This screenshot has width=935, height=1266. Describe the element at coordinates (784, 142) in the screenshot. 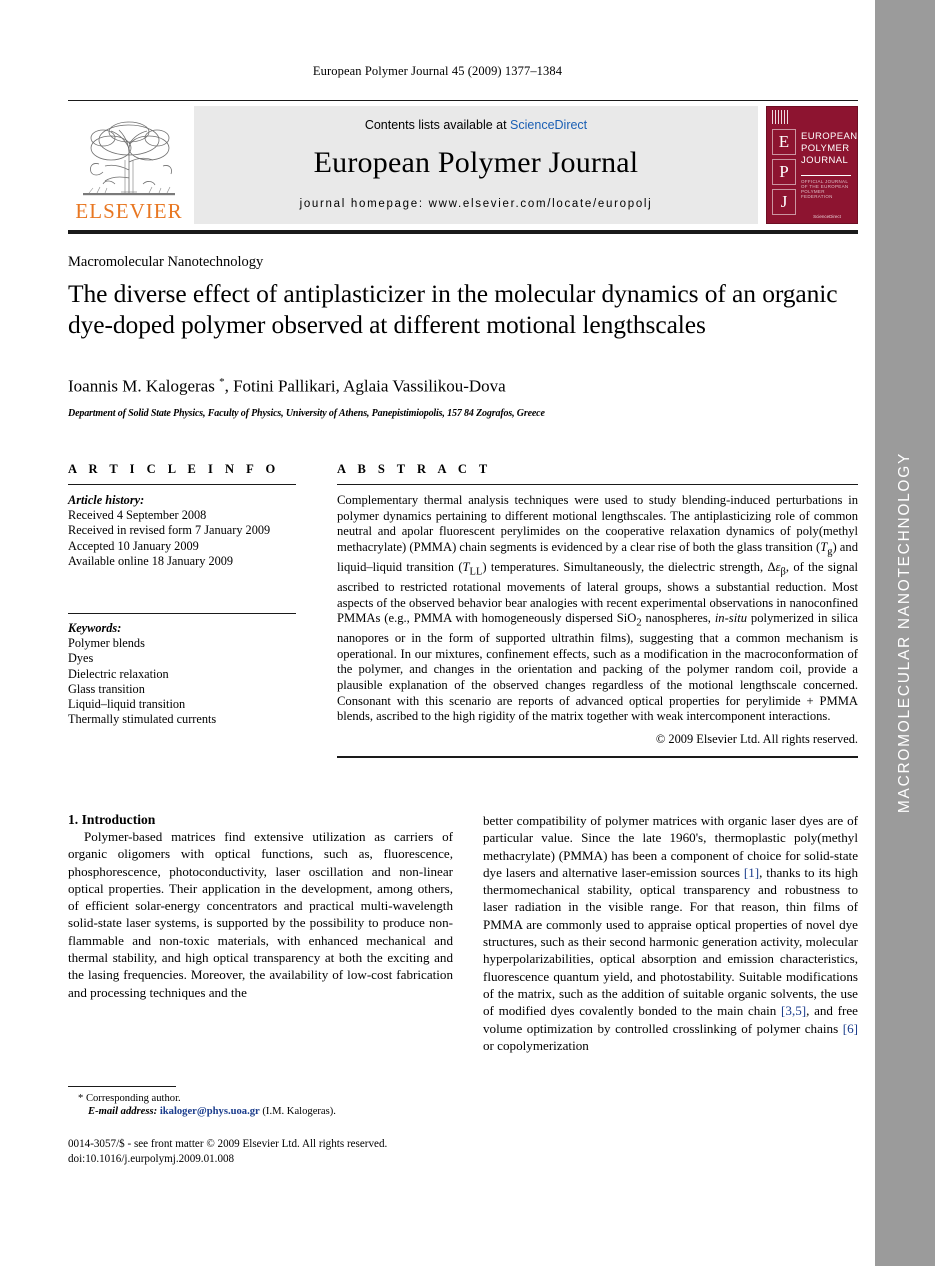

I see `cover-letter-e: E` at that location.